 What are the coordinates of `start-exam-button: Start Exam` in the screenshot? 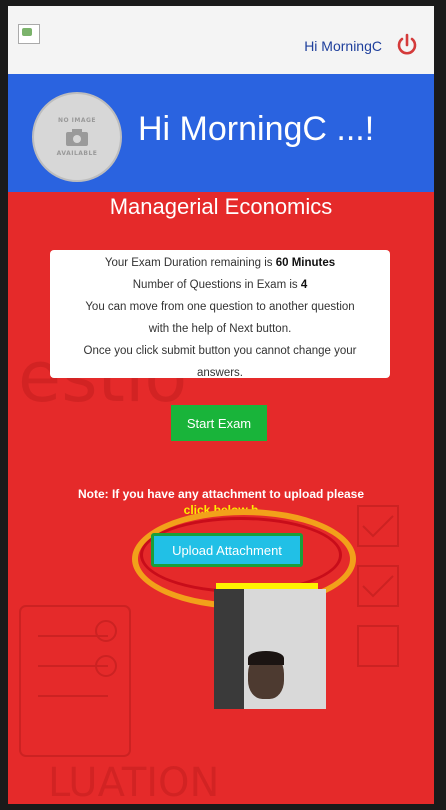 It's located at (219, 423).